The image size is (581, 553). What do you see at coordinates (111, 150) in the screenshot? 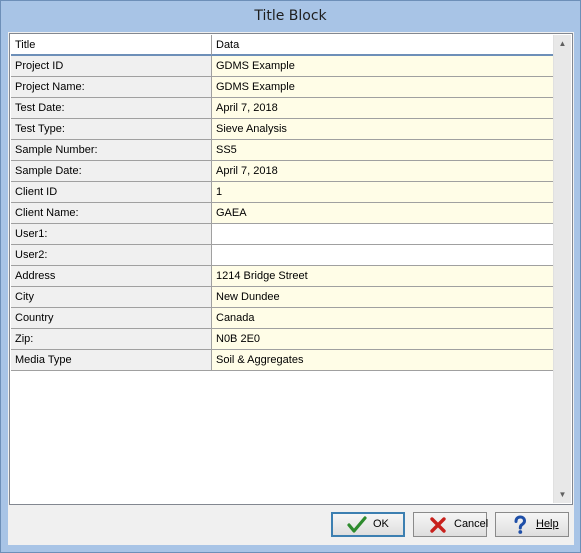
I see `row-title-cell: Sample Number:` at bounding box center [111, 150].